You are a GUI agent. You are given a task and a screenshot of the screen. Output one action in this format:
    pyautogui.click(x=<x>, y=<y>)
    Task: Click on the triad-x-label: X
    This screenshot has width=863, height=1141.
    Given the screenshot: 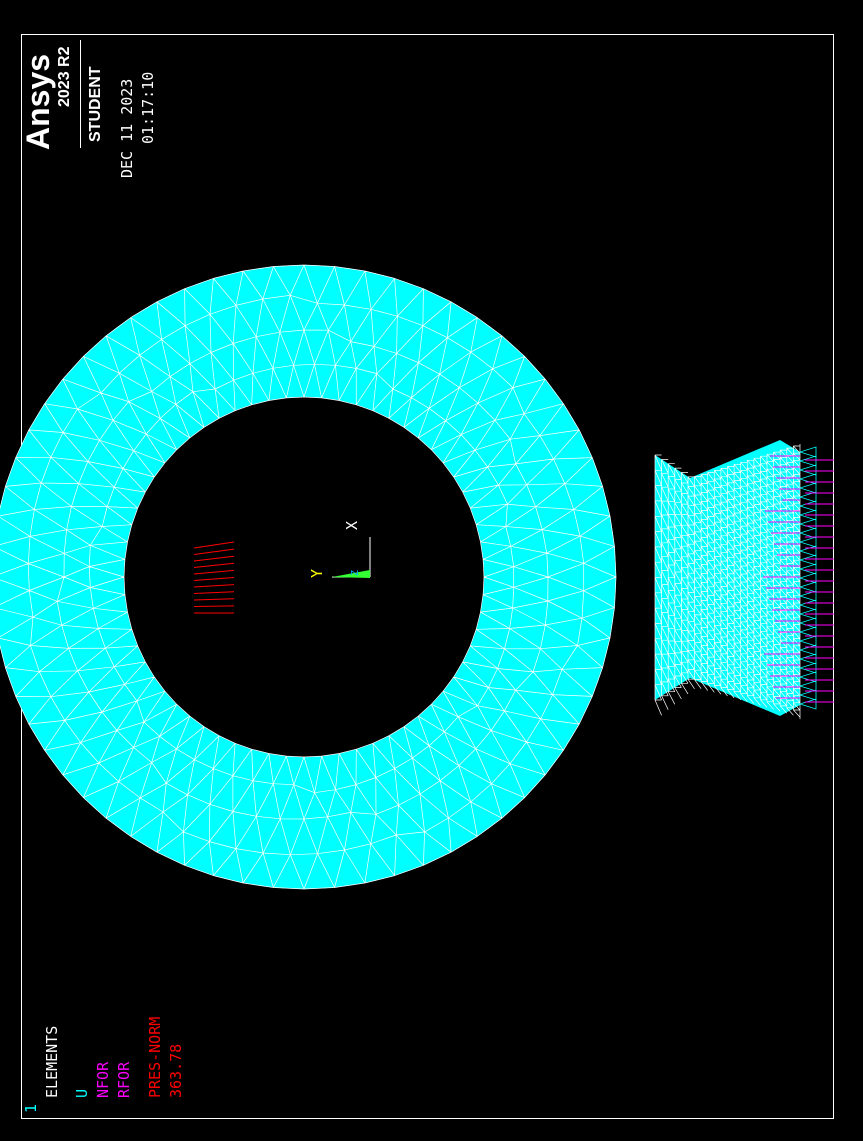 What is the action you would take?
    pyautogui.click(x=352, y=525)
    